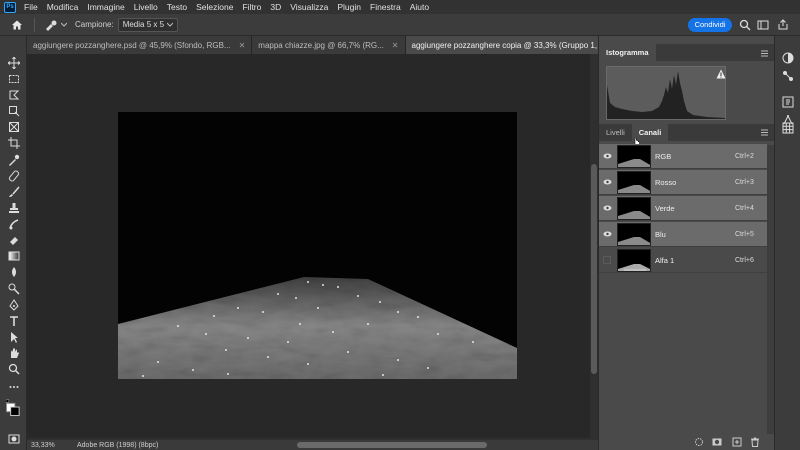 The width and height of the screenshot is (800, 450). I want to click on channel-row-rosso: Rosso Ctrl+3, so click(683, 182).